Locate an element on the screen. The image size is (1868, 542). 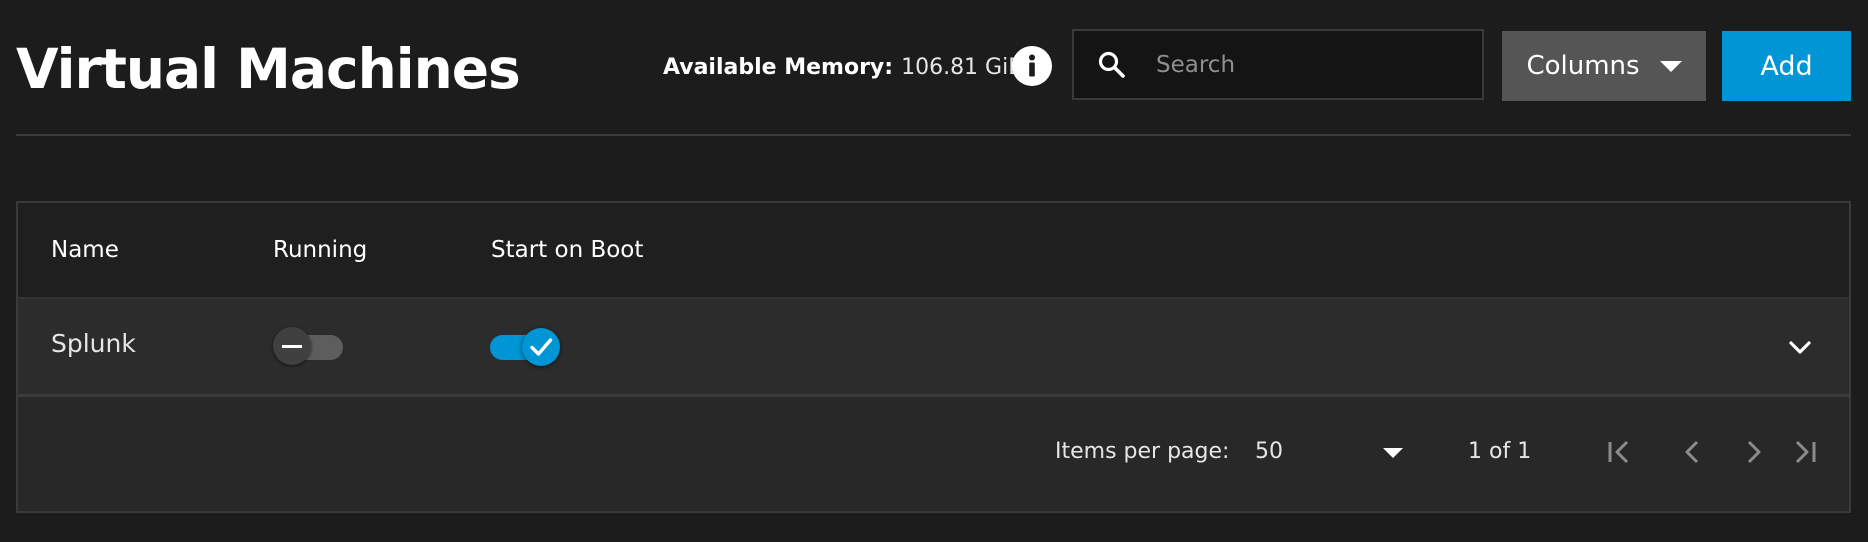
next-page-button is located at coordinates (1753, 452).